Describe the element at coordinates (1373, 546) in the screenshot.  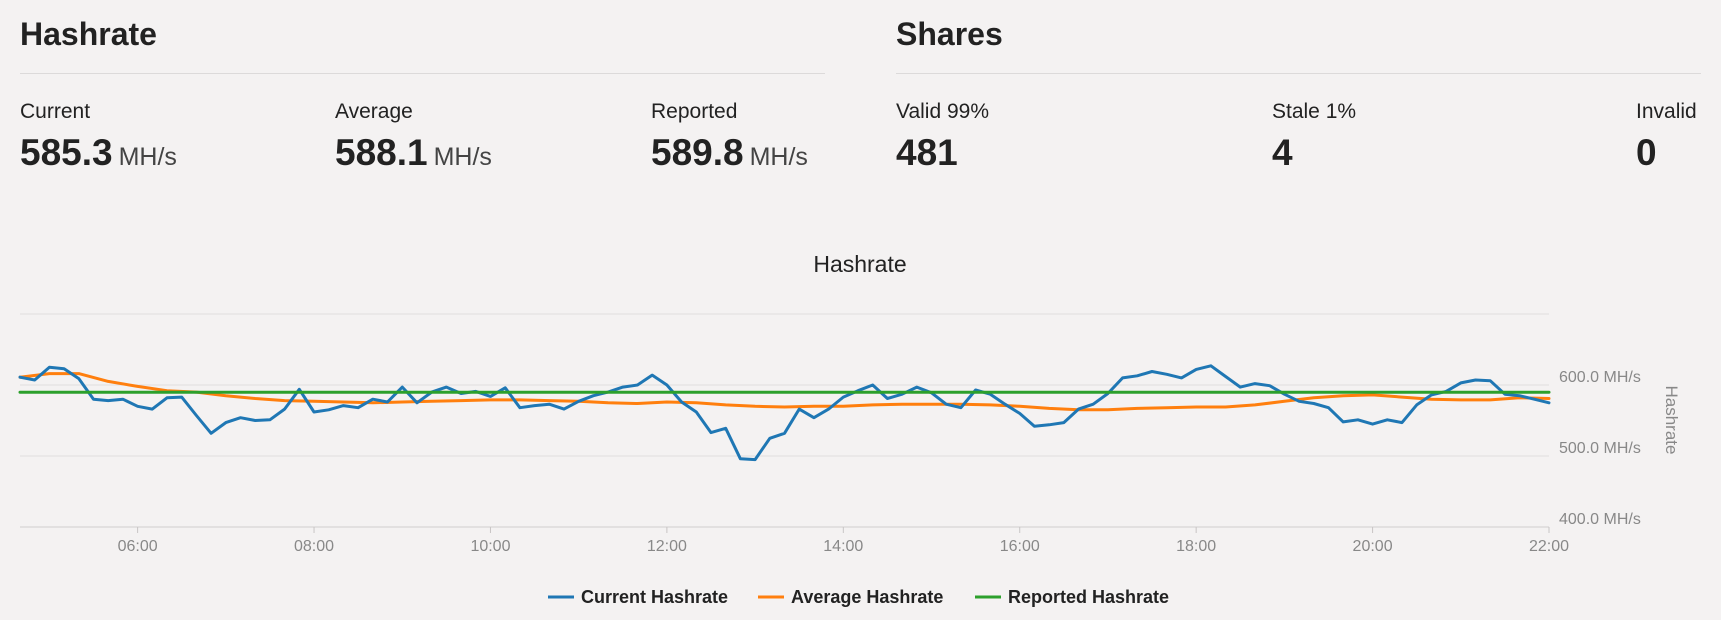
I see `x-tick-label: 20:00` at that location.